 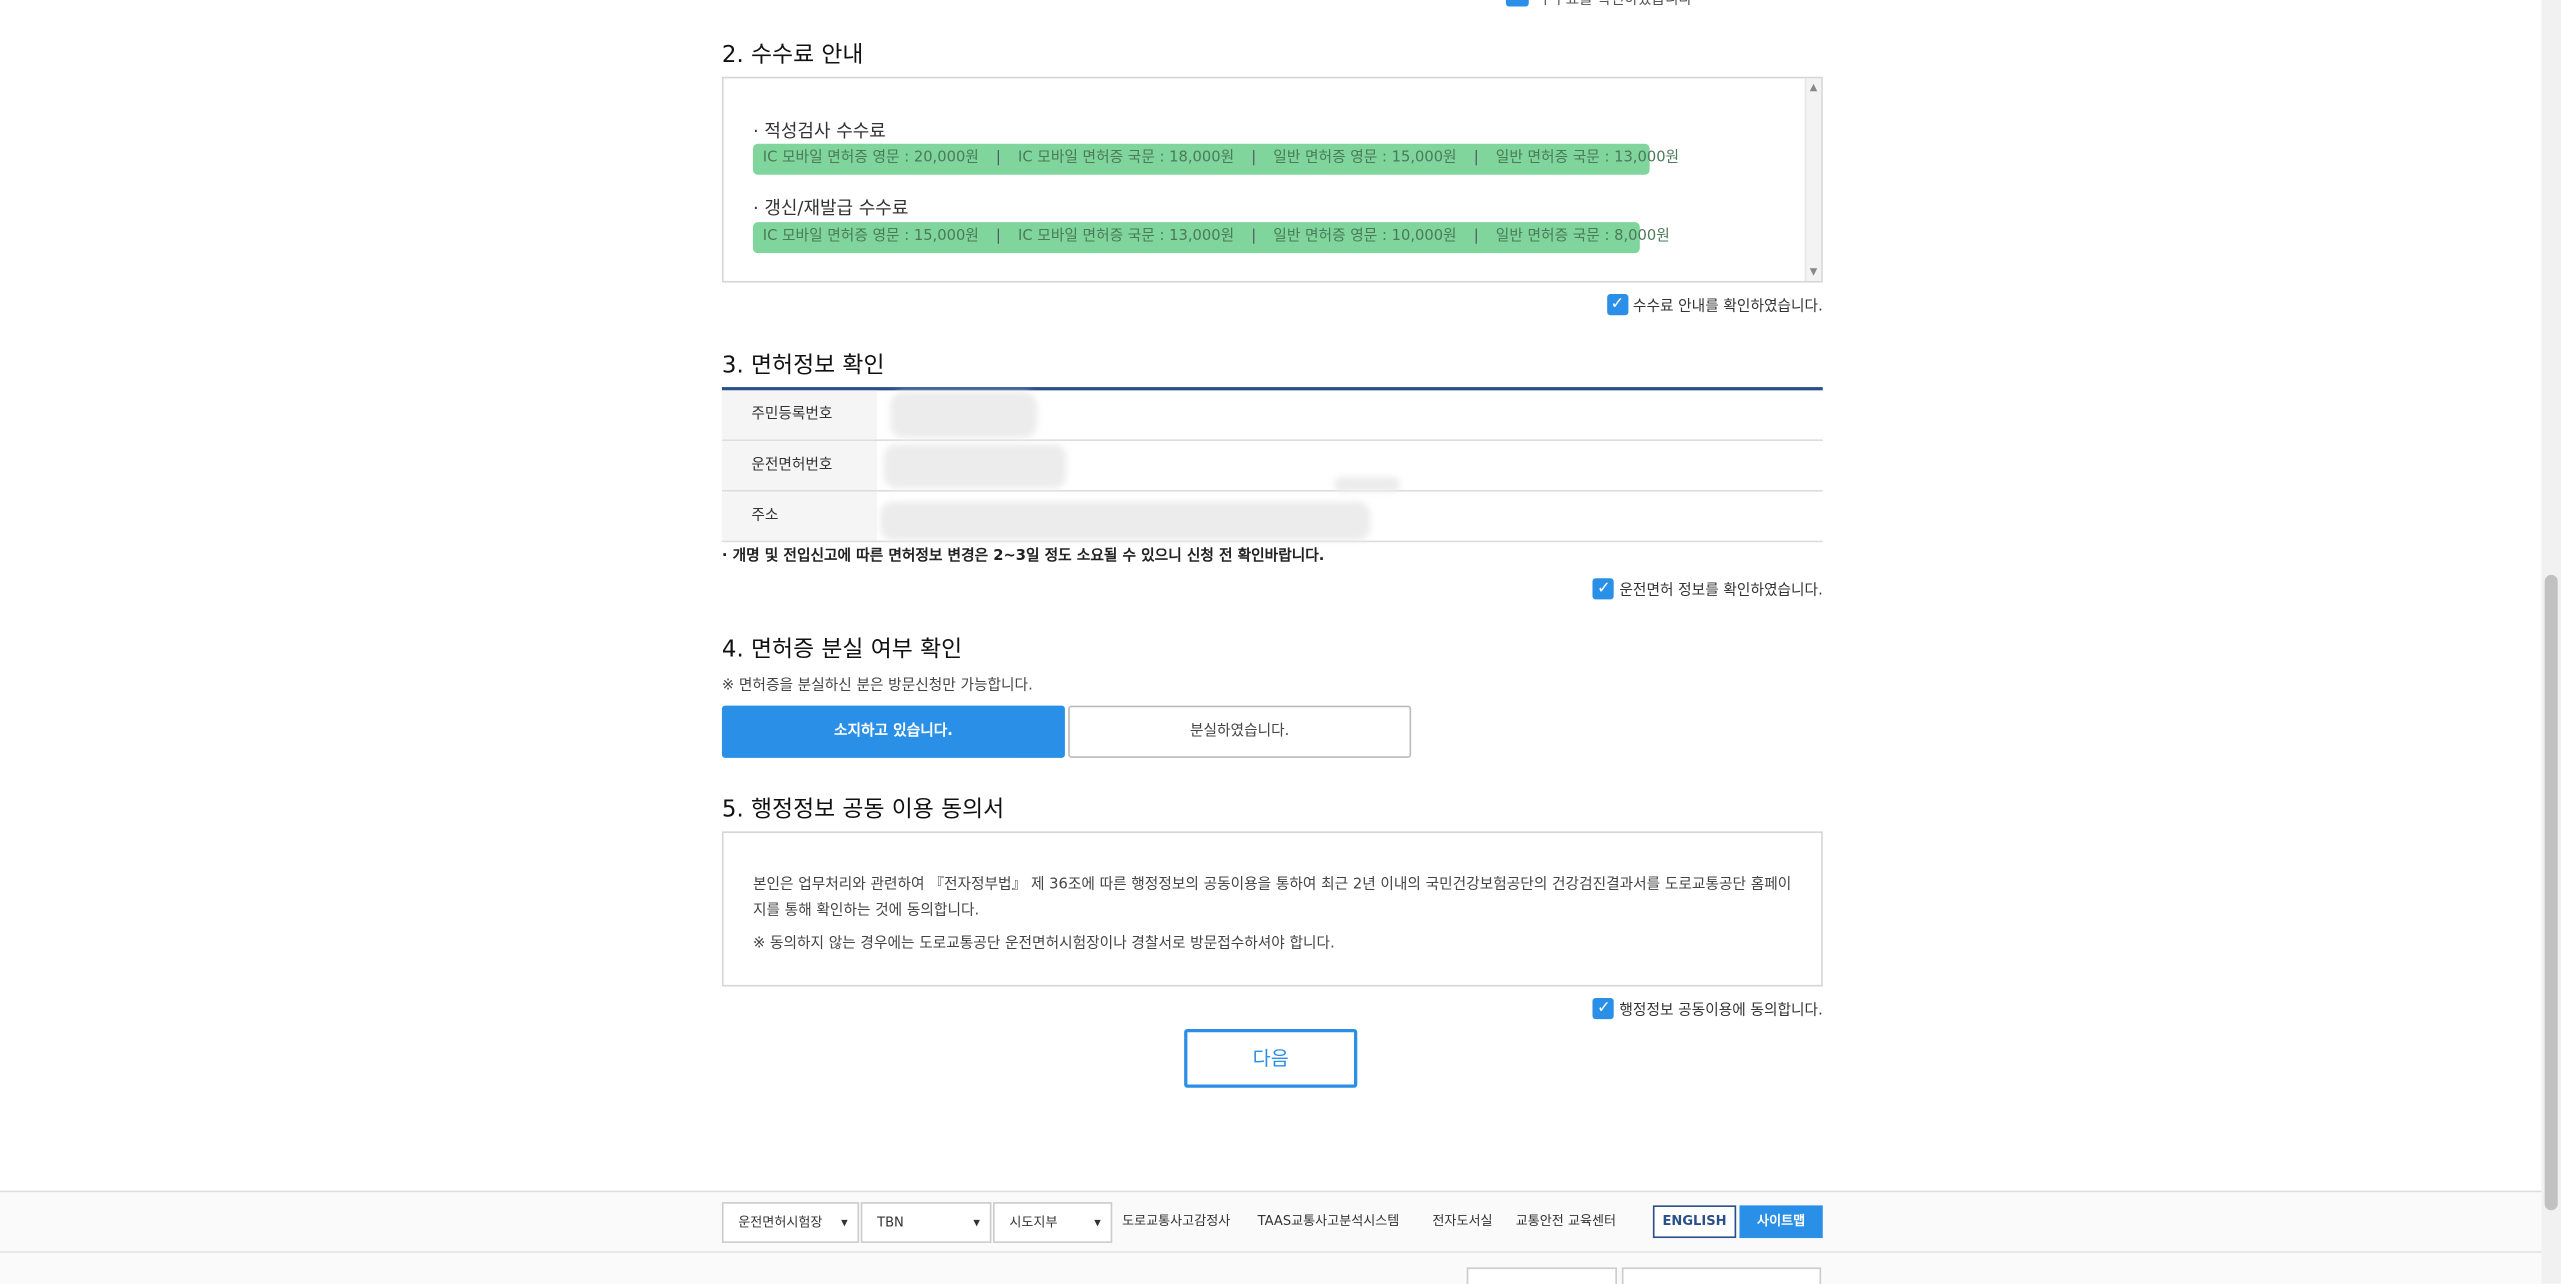 What do you see at coordinates (1781, 1222) in the screenshot?
I see `sitemap-button: 사이트맵` at bounding box center [1781, 1222].